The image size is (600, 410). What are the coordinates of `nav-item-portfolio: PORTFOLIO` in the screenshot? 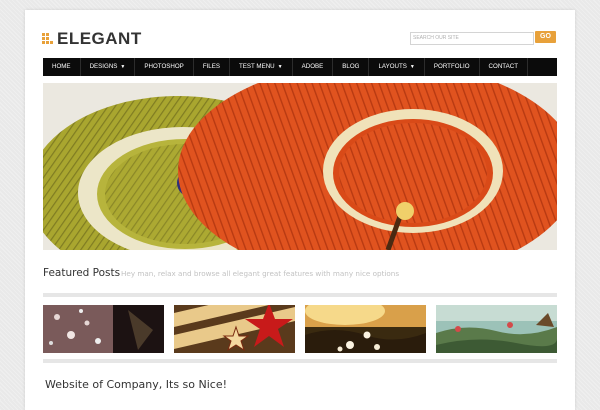 It's located at (452, 67).